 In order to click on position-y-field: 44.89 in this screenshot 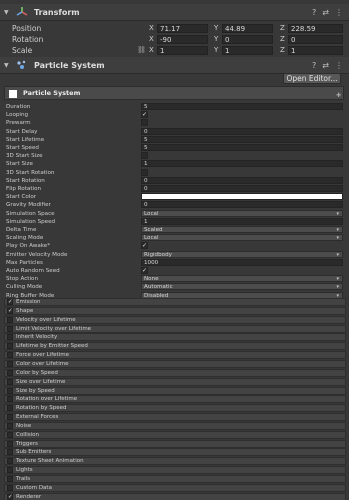, I will do `click(247, 28)`.